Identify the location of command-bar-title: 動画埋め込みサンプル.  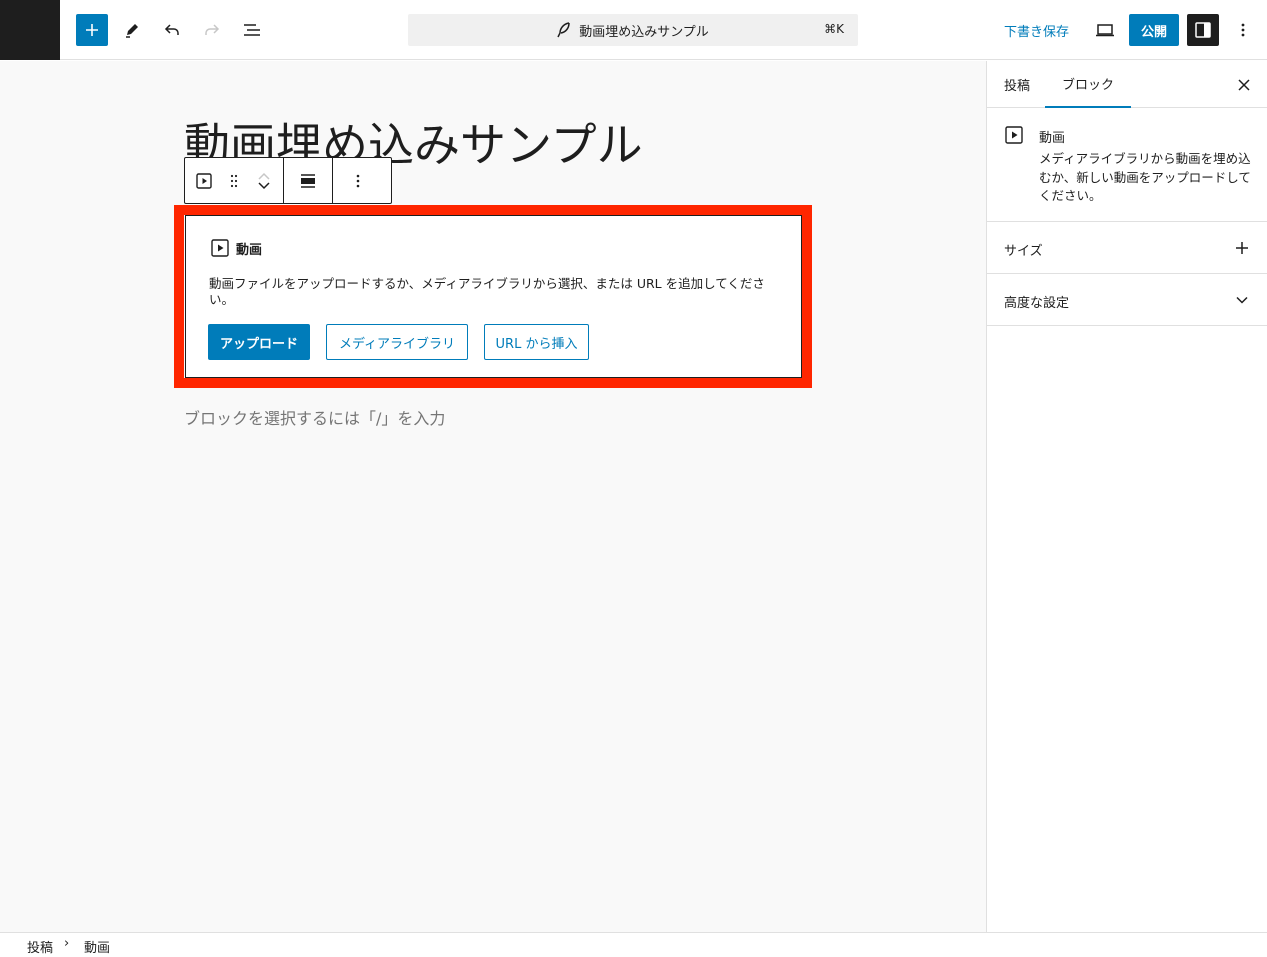
(644, 32).